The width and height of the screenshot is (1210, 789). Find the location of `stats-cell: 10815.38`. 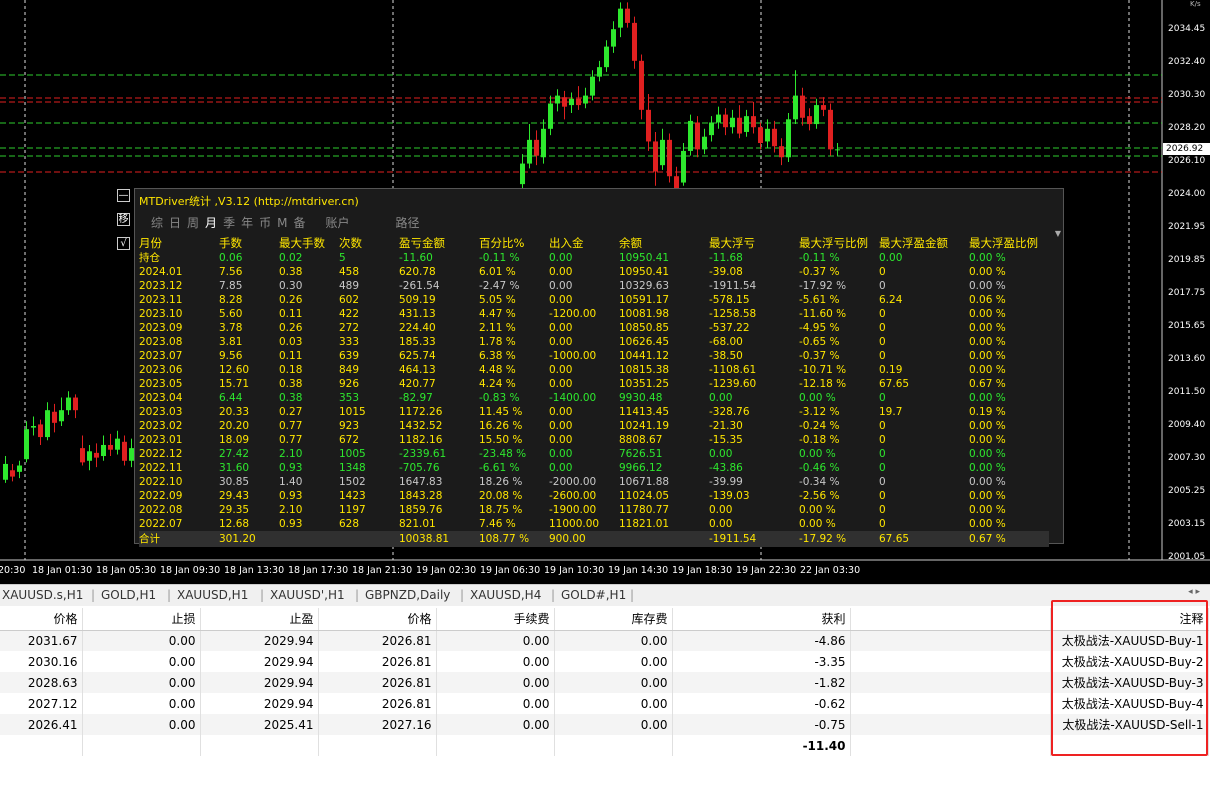

stats-cell: 10815.38 is located at coordinates (644, 370).